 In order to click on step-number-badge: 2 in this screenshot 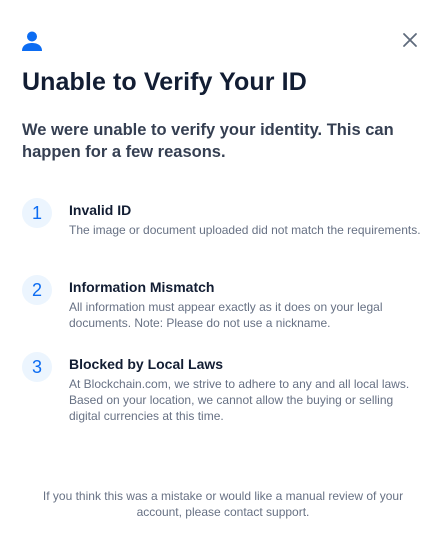, I will do `click(37, 290)`.